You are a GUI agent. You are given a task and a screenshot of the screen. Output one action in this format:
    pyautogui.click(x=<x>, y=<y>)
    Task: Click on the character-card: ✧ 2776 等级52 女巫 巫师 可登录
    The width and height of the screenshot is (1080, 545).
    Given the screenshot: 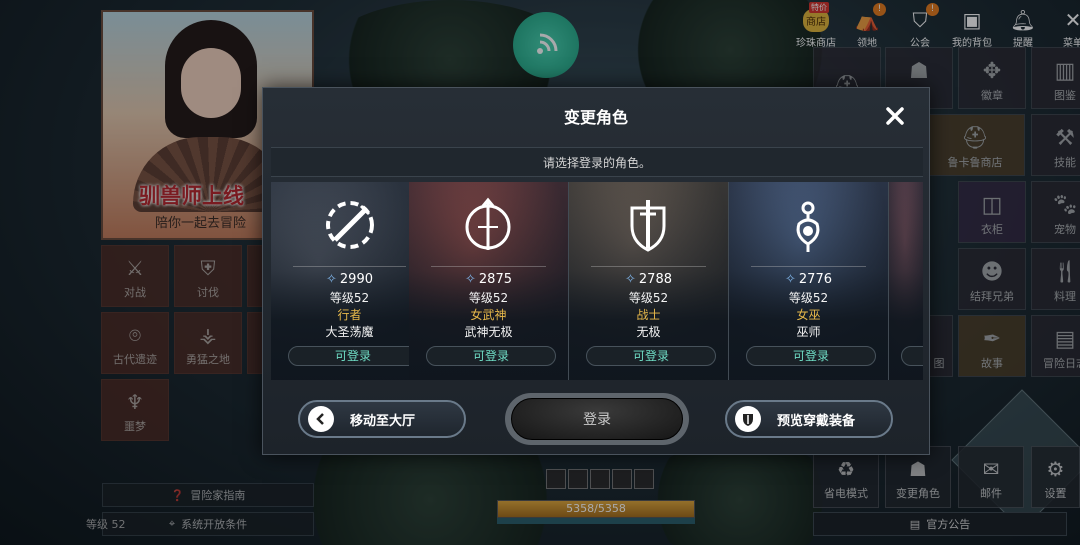 What is the action you would take?
    pyautogui.click(x=809, y=281)
    